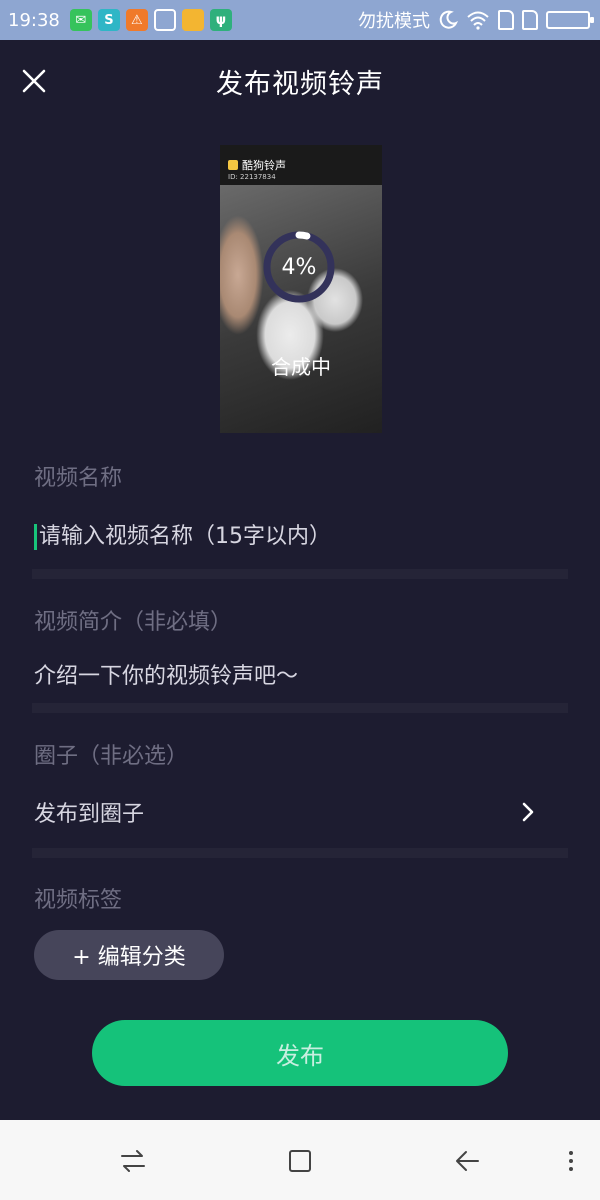  What do you see at coordinates (233, 165) in the screenshot?
I see `app-logo-icon` at bounding box center [233, 165].